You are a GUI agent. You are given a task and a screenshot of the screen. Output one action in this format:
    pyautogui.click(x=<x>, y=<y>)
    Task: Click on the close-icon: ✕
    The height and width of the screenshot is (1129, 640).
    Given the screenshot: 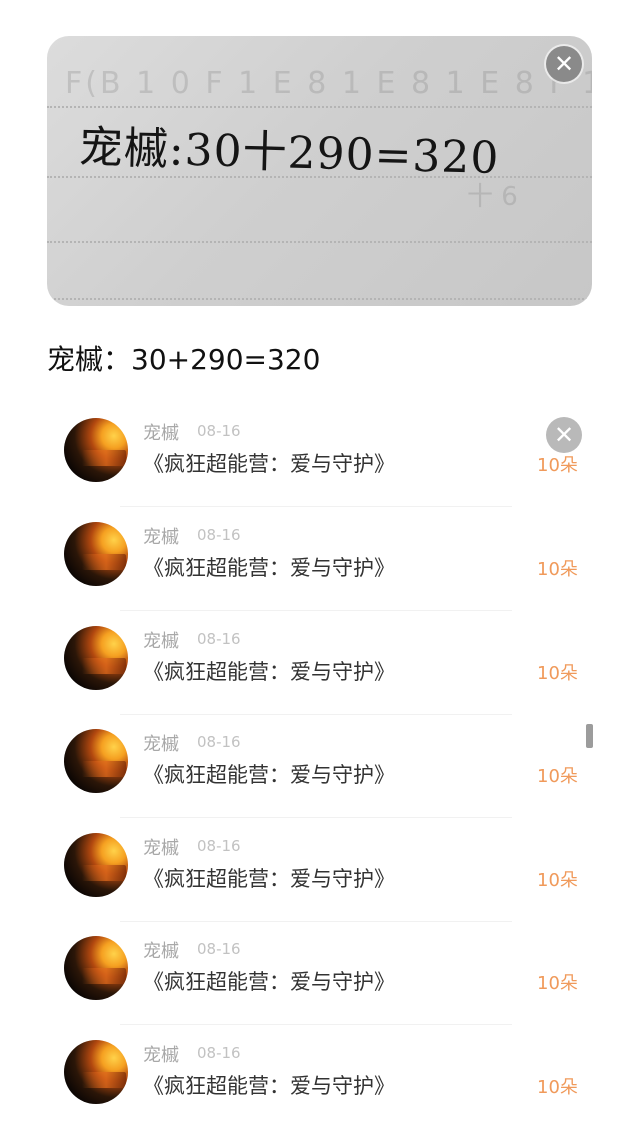 What is the action you would take?
    pyautogui.click(x=564, y=64)
    